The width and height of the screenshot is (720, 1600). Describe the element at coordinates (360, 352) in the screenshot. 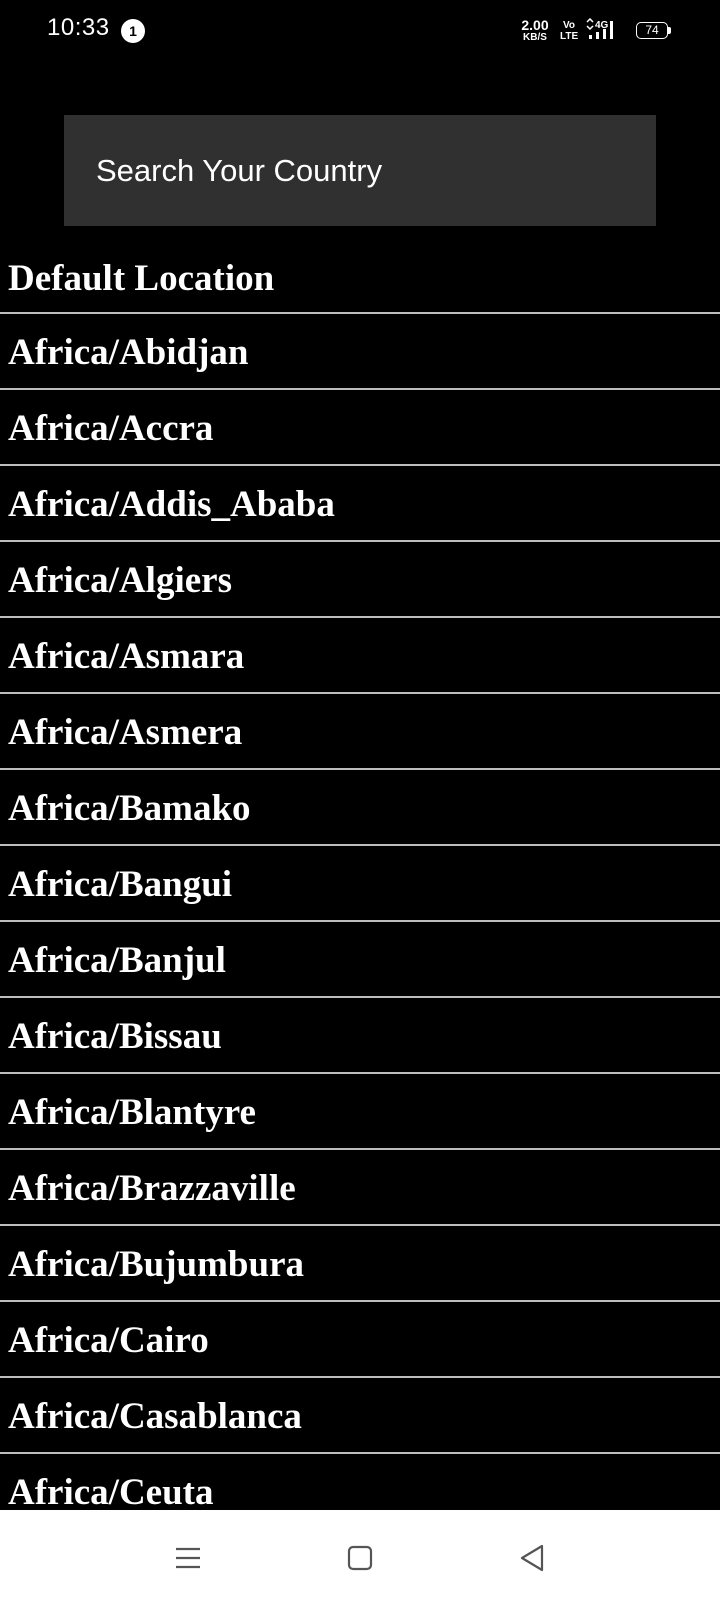

I see `list-item: Africa/Abidjan` at that location.